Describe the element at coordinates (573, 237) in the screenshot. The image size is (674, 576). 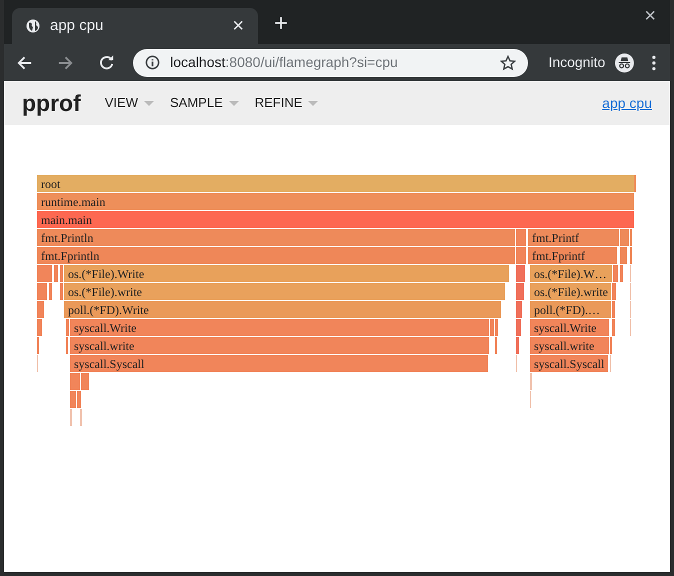
I see `flame-frame: fmt.Printf` at that location.